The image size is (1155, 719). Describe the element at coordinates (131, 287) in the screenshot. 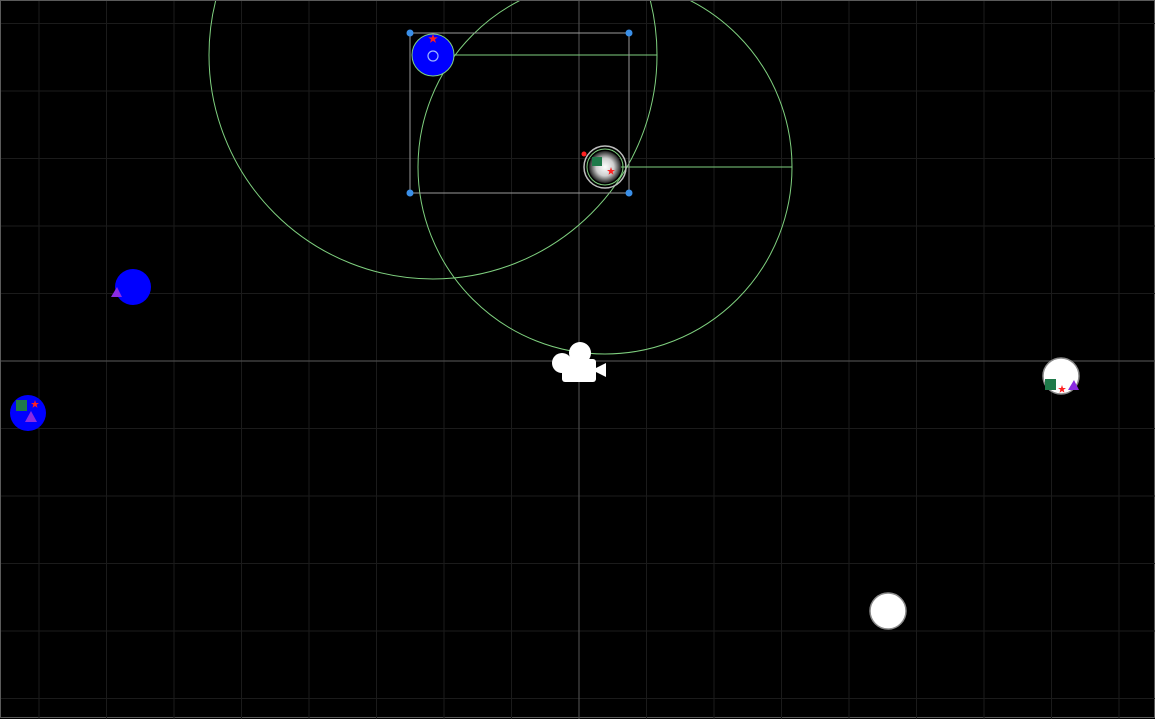

I see `blue-body-left-upper` at that location.